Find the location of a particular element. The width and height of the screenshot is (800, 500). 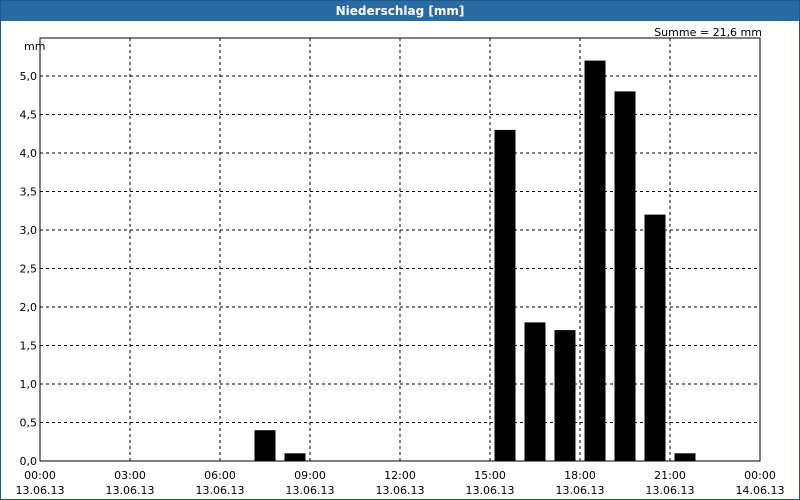

y-tick-label: 4,5 is located at coordinates (29, 115).